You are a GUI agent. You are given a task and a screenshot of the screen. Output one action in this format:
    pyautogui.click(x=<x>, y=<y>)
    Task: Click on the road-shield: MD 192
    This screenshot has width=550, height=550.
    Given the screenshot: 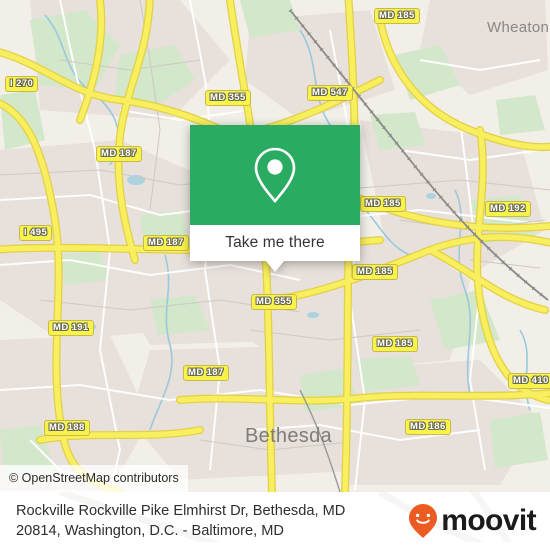 What is the action you would take?
    pyautogui.click(x=508, y=209)
    